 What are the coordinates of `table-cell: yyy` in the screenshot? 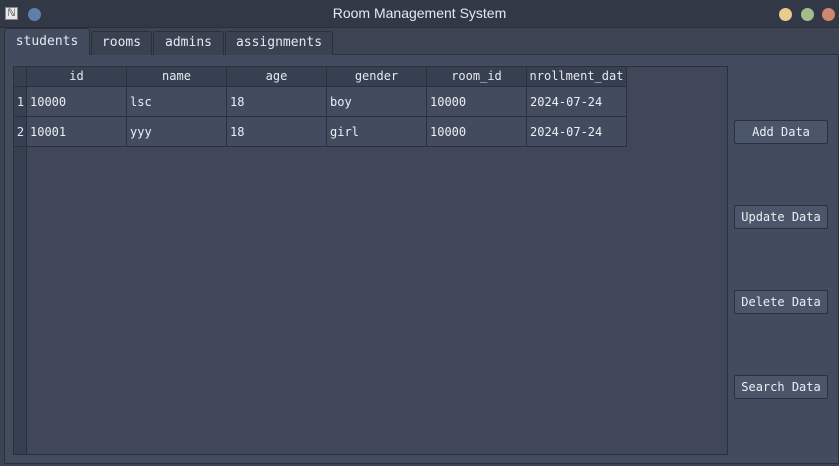 It's located at (177, 132).